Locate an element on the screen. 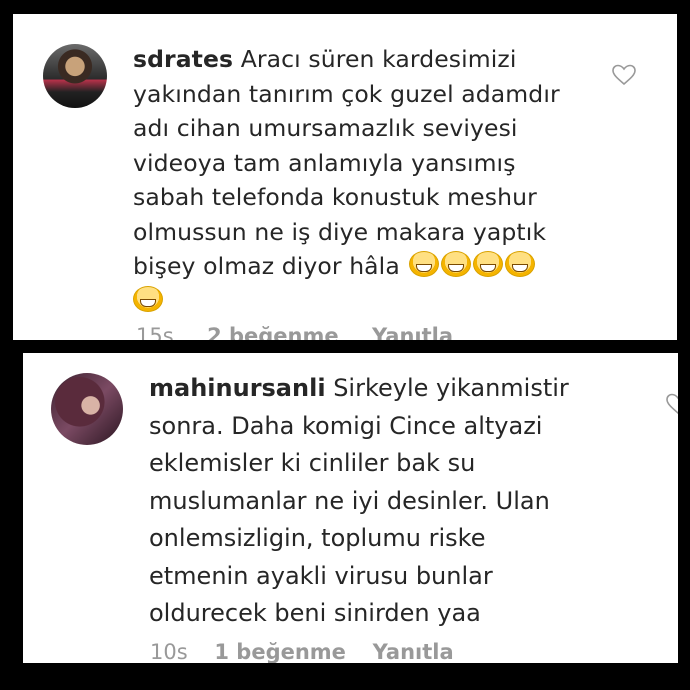  comment-time: 15s is located at coordinates (155, 332).